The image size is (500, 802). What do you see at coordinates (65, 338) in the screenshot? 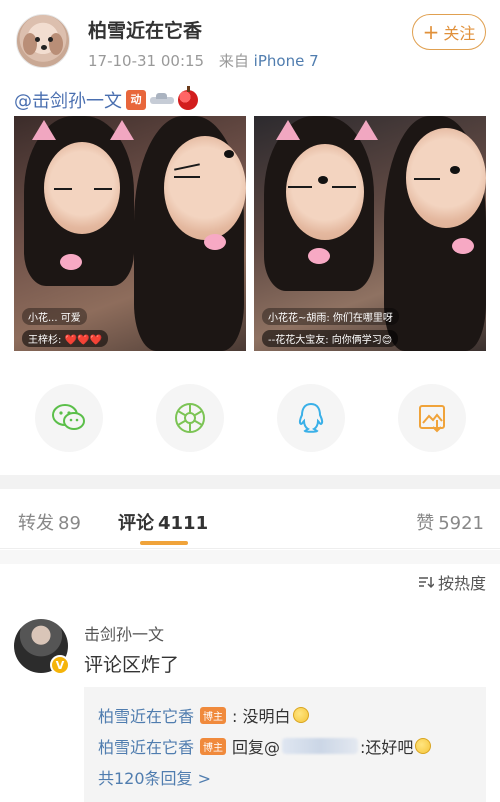
I see `live-chat-line: 王梓杉: ❤️❤️❤️` at bounding box center [65, 338].